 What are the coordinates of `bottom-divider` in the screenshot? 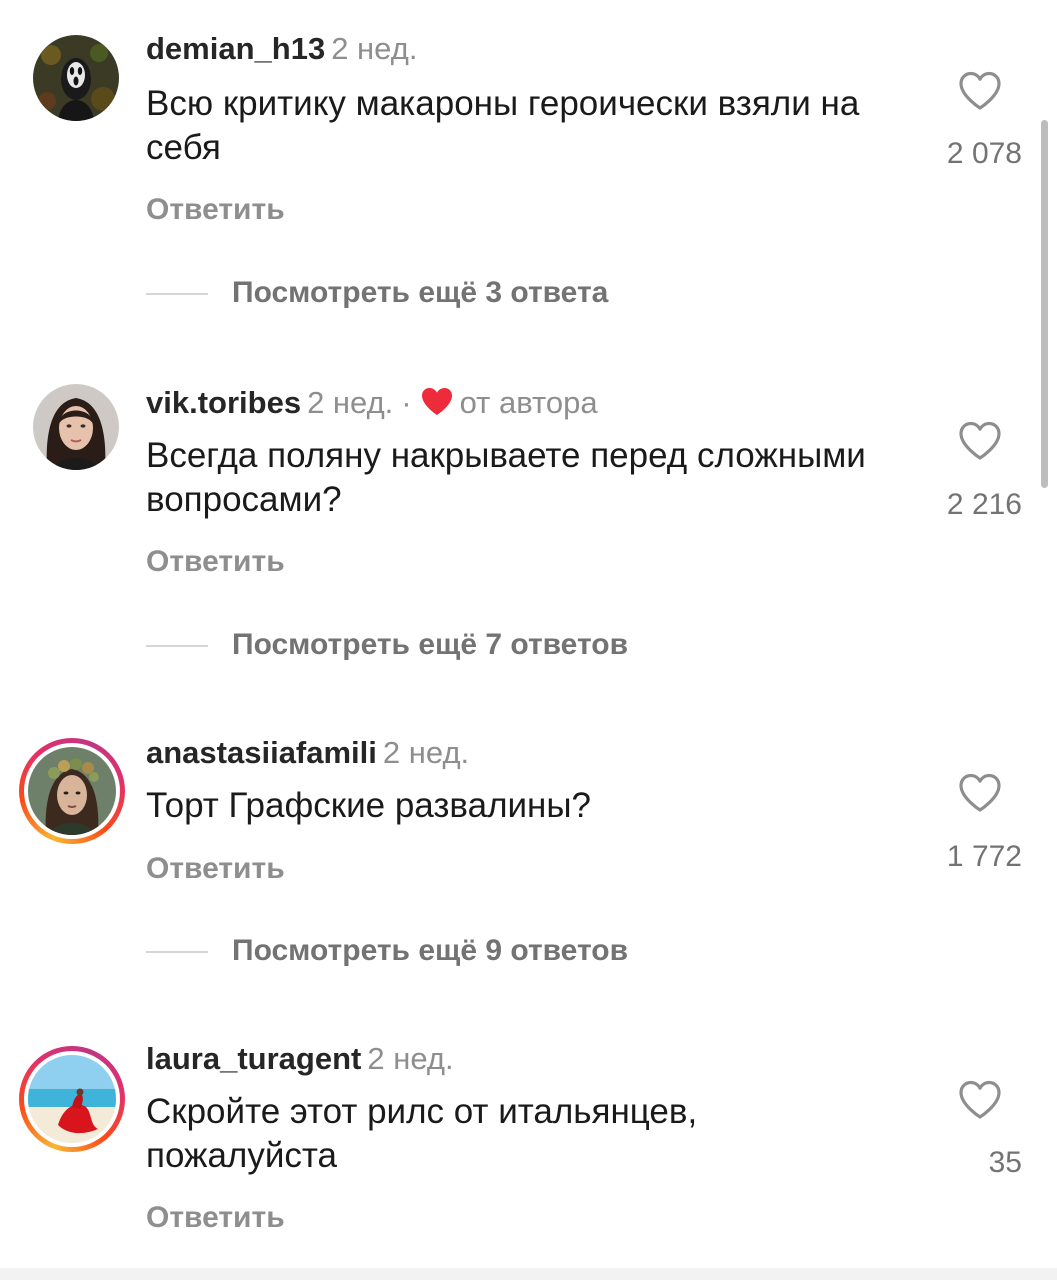 It's located at (528, 1274).